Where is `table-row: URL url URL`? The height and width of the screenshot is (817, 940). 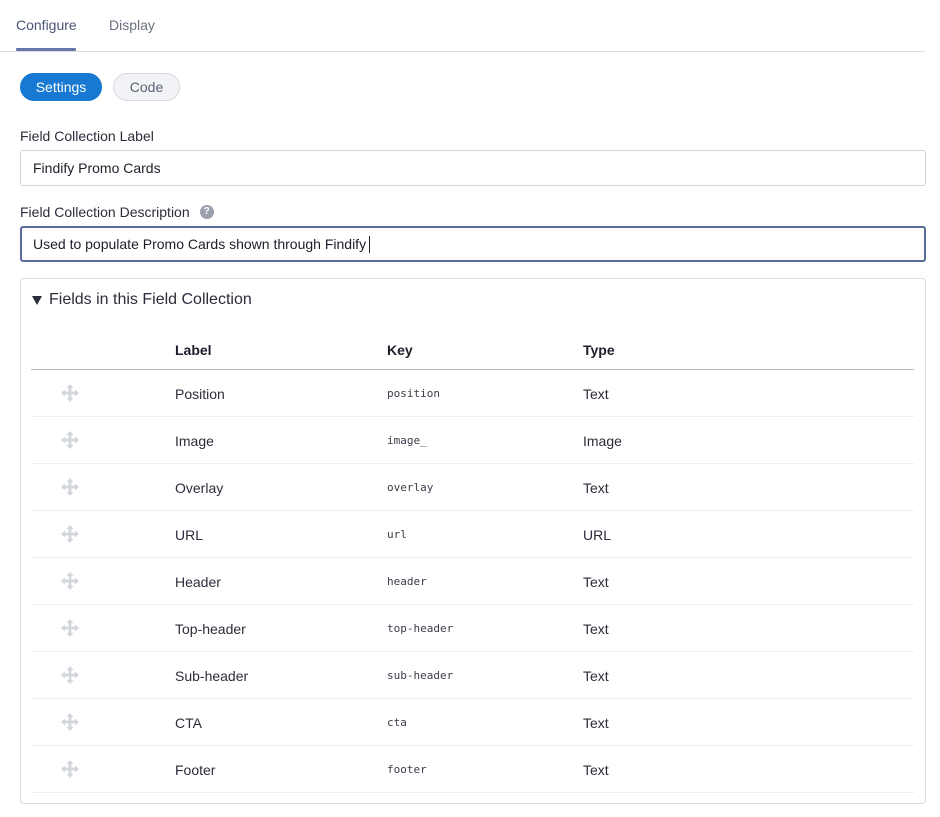 table-row: URL url URL is located at coordinates (472, 534).